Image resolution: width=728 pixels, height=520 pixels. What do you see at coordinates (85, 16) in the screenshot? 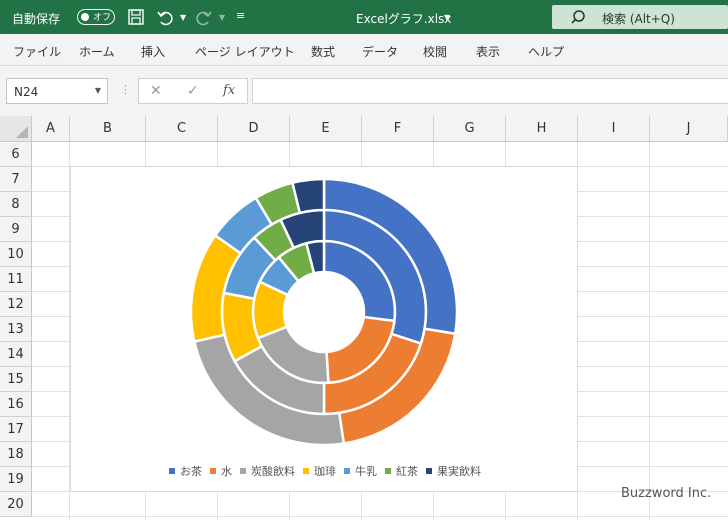
I see `toggle-knob` at bounding box center [85, 16].